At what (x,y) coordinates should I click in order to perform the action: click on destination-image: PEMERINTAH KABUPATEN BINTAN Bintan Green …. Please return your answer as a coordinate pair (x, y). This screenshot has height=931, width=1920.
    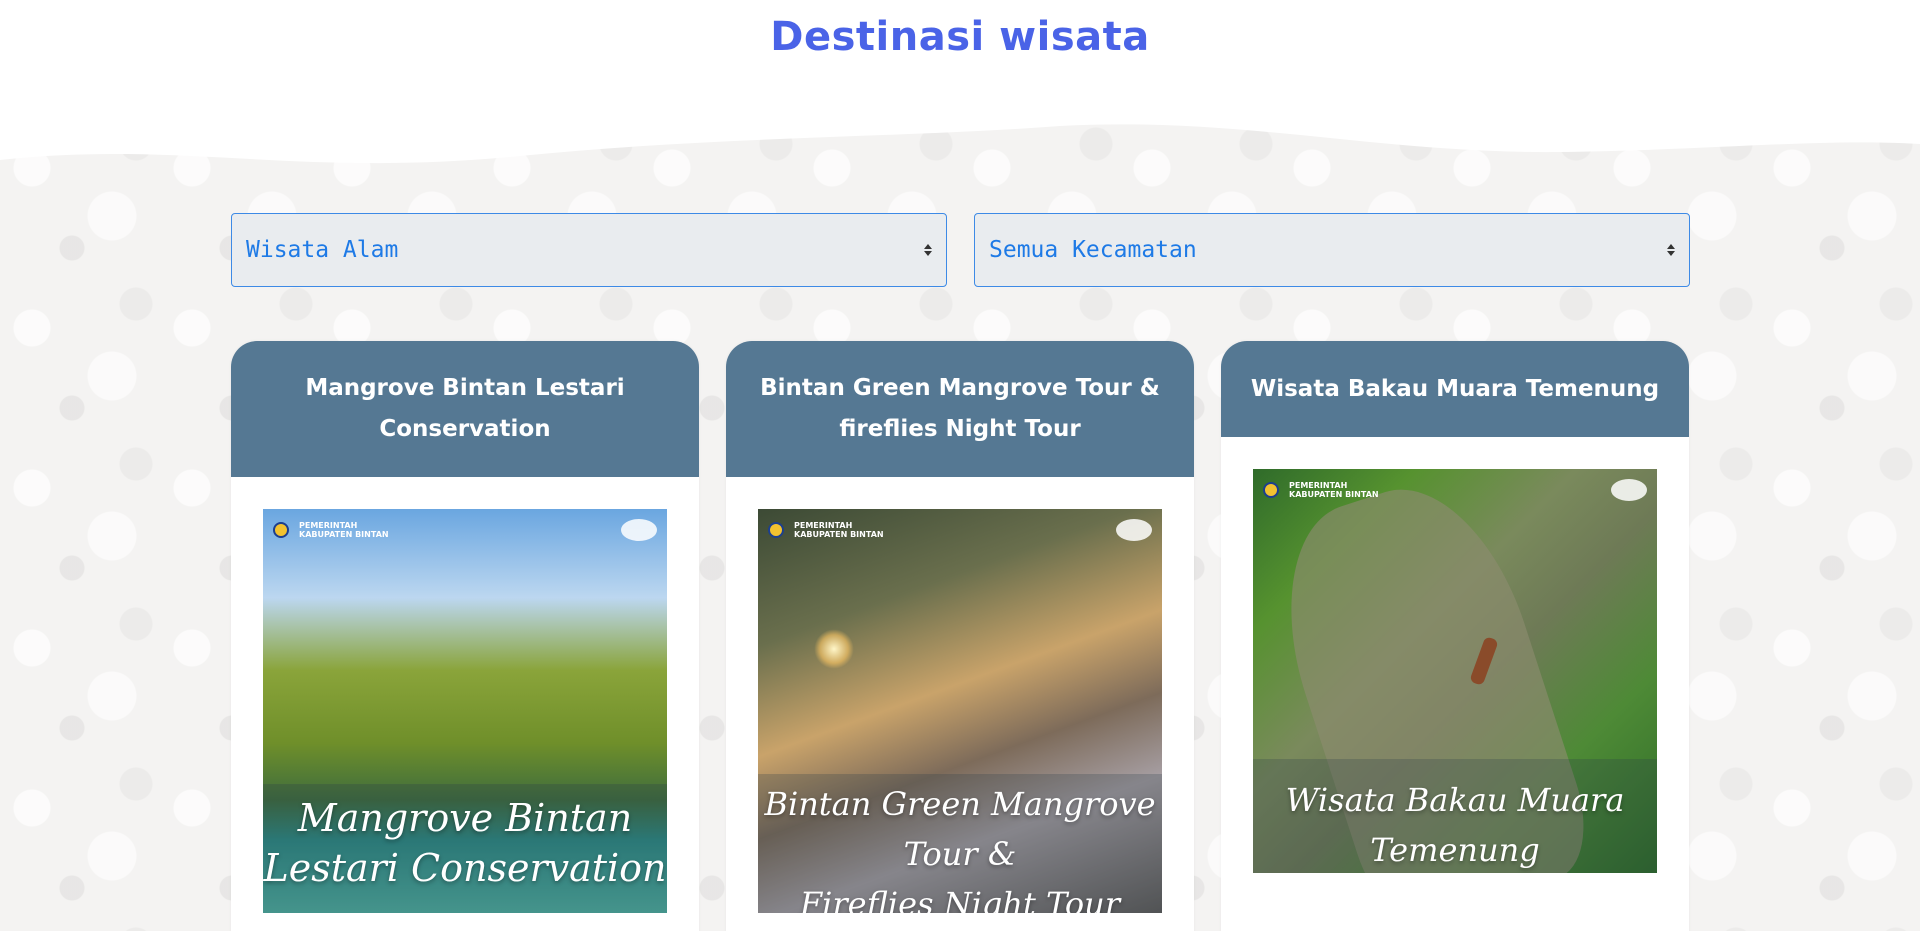
    Looking at the image, I should click on (960, 711).